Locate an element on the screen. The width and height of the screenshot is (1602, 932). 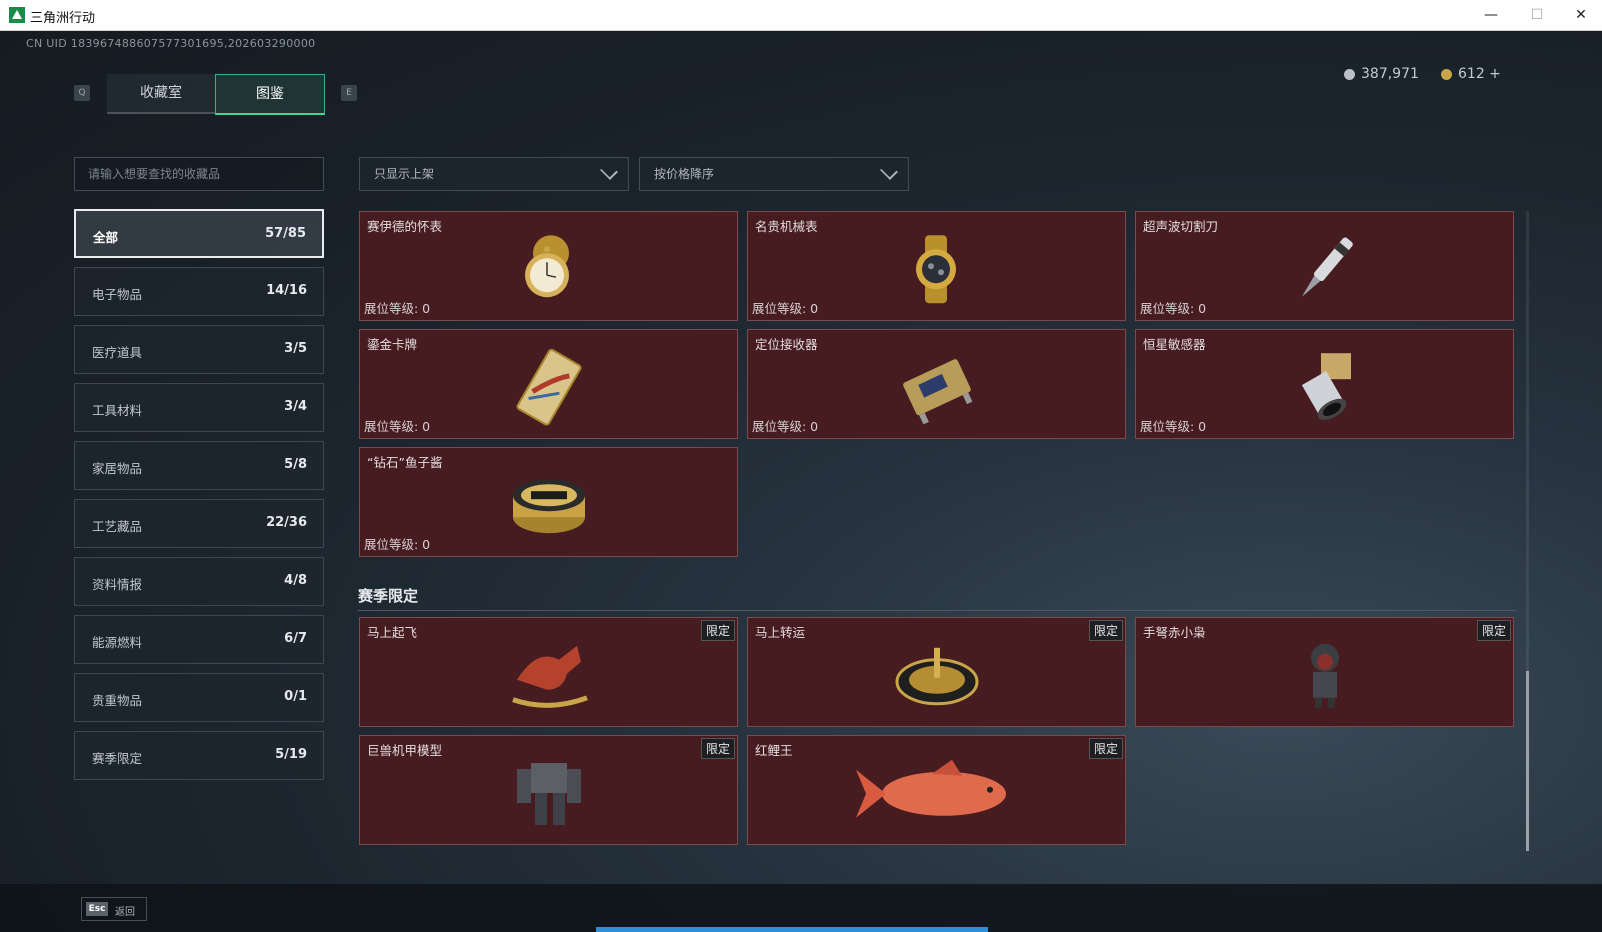
category-label: 资料情报 is located at coordinates (117, 584).